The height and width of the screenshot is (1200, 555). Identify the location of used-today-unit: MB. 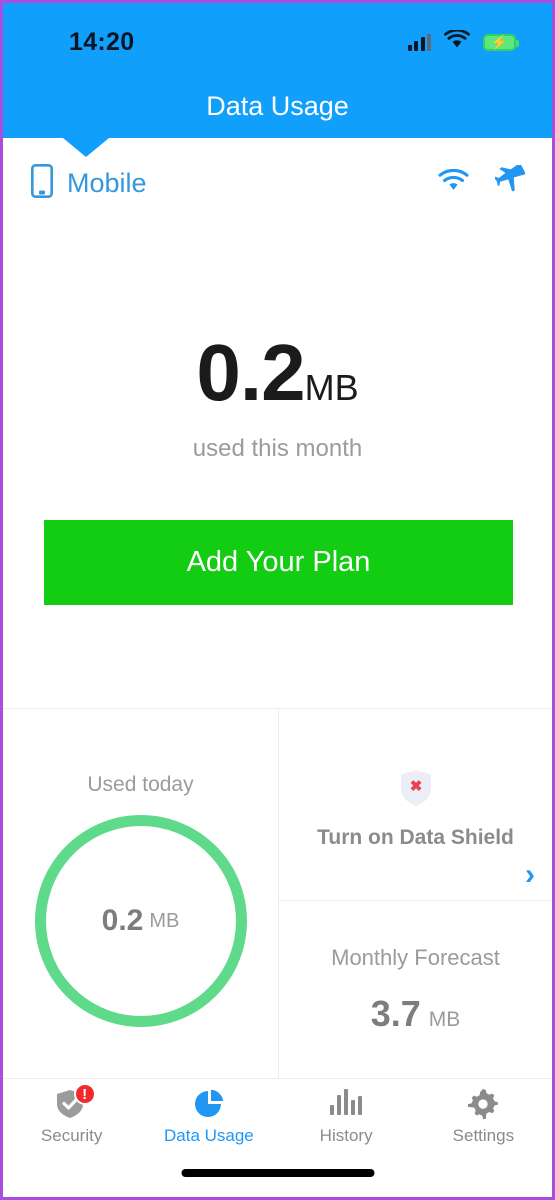
(164, 920).